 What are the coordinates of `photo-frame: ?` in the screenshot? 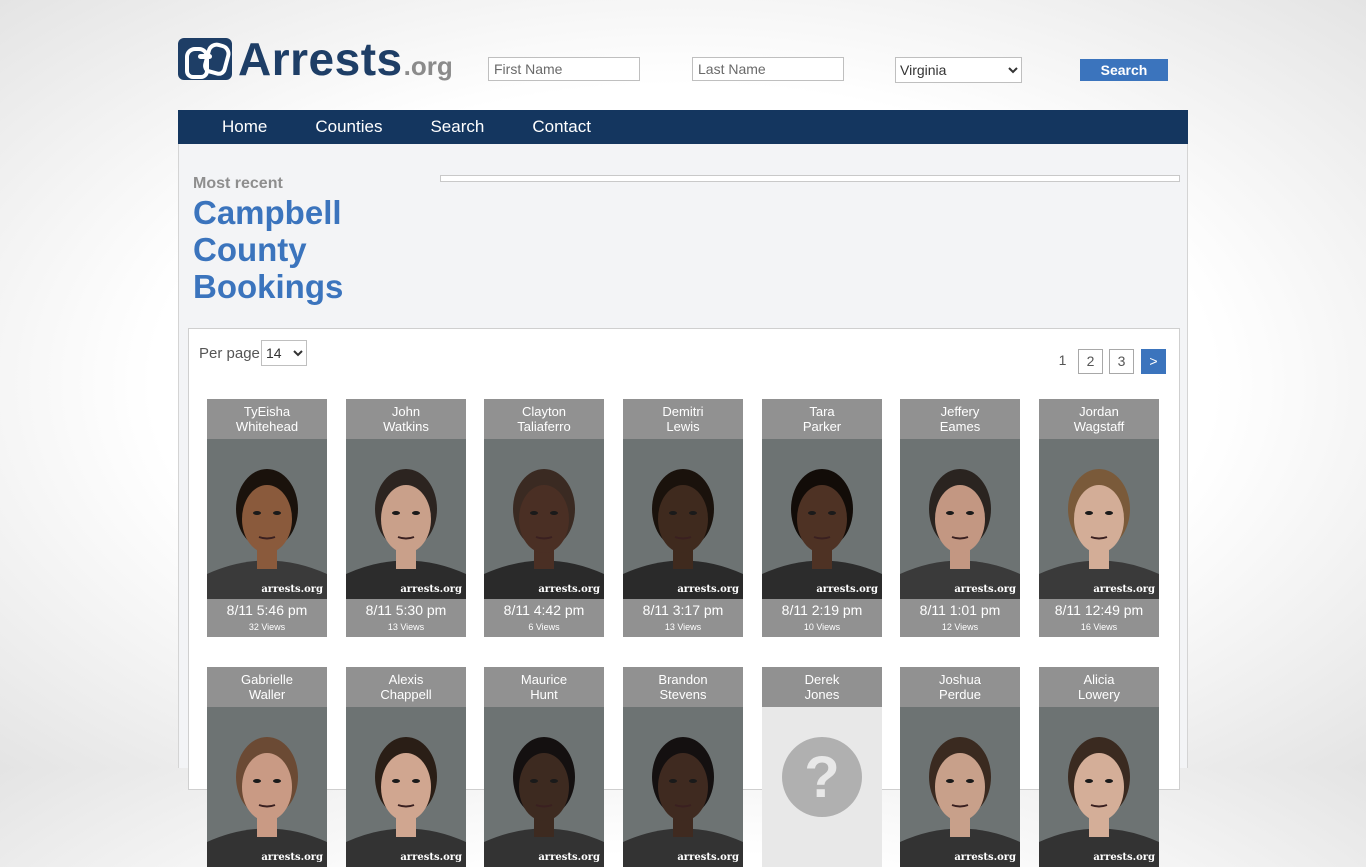 It's located at (822, 787).